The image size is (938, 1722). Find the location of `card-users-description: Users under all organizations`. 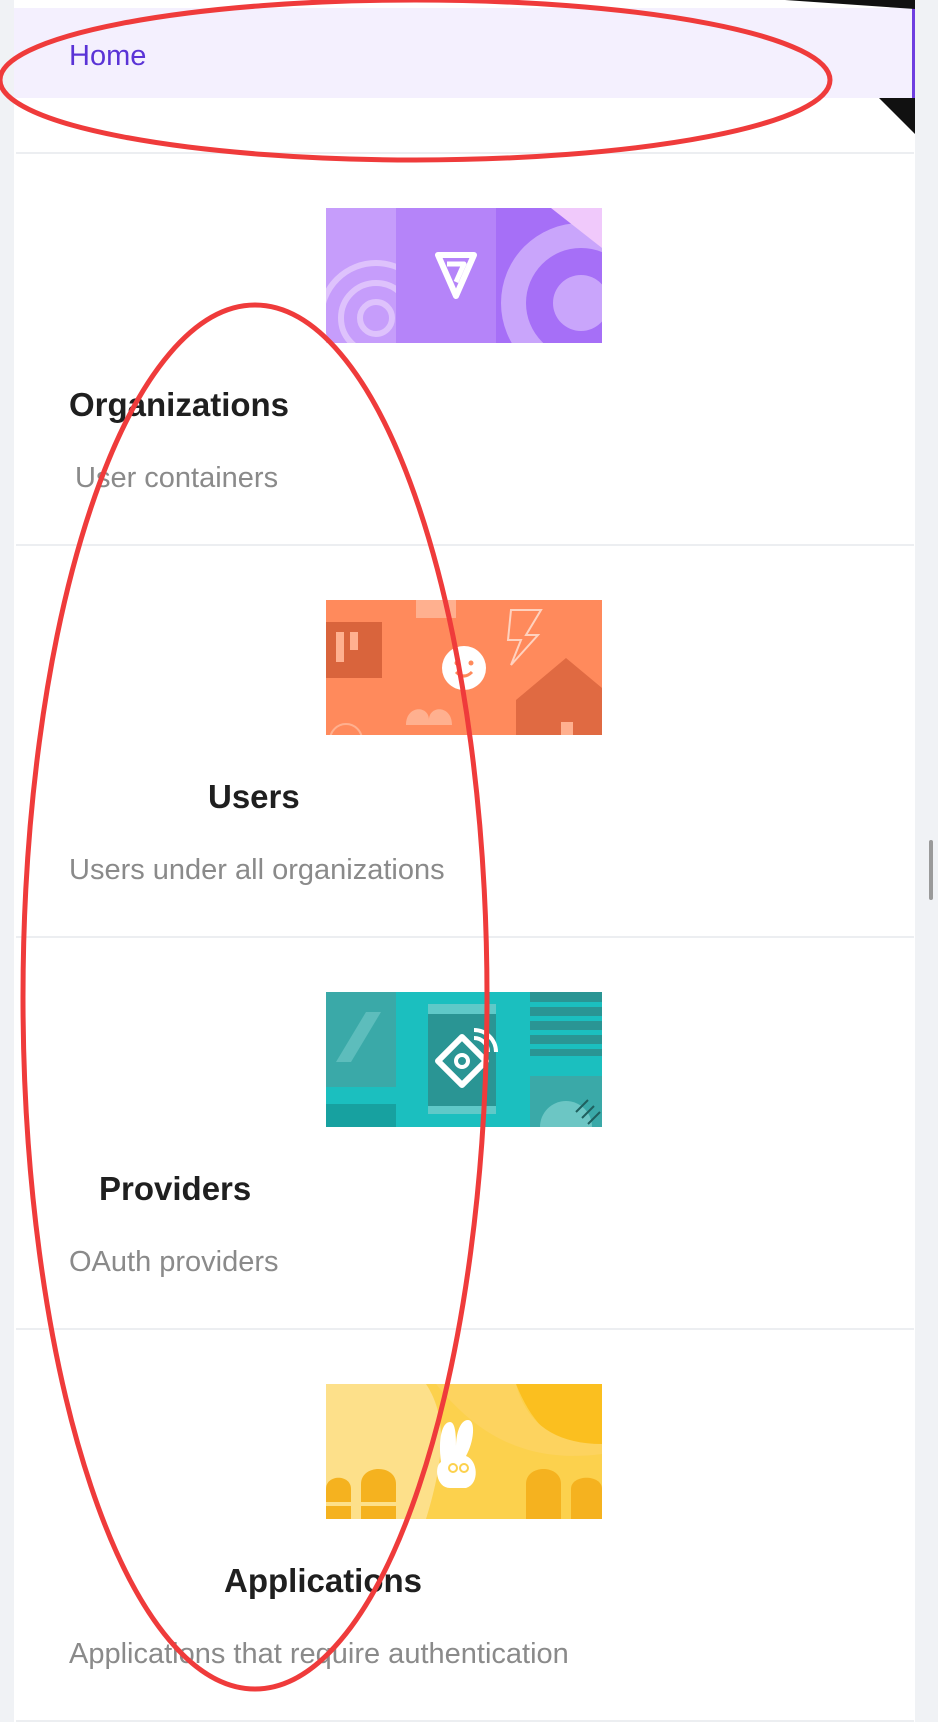

card-users-description: Users under all organizations is located at coordinates (257, 870).